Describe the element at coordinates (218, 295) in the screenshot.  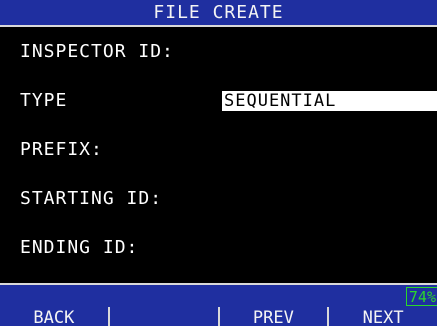
I see `status-bar: 74%` at that location.